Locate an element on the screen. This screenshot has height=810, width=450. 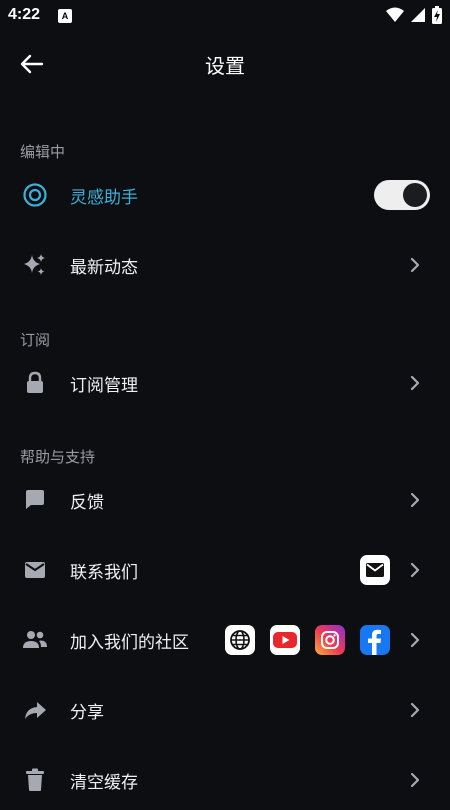
row-label-subscription: 订阅管理 is located at coordinates (104, 385).